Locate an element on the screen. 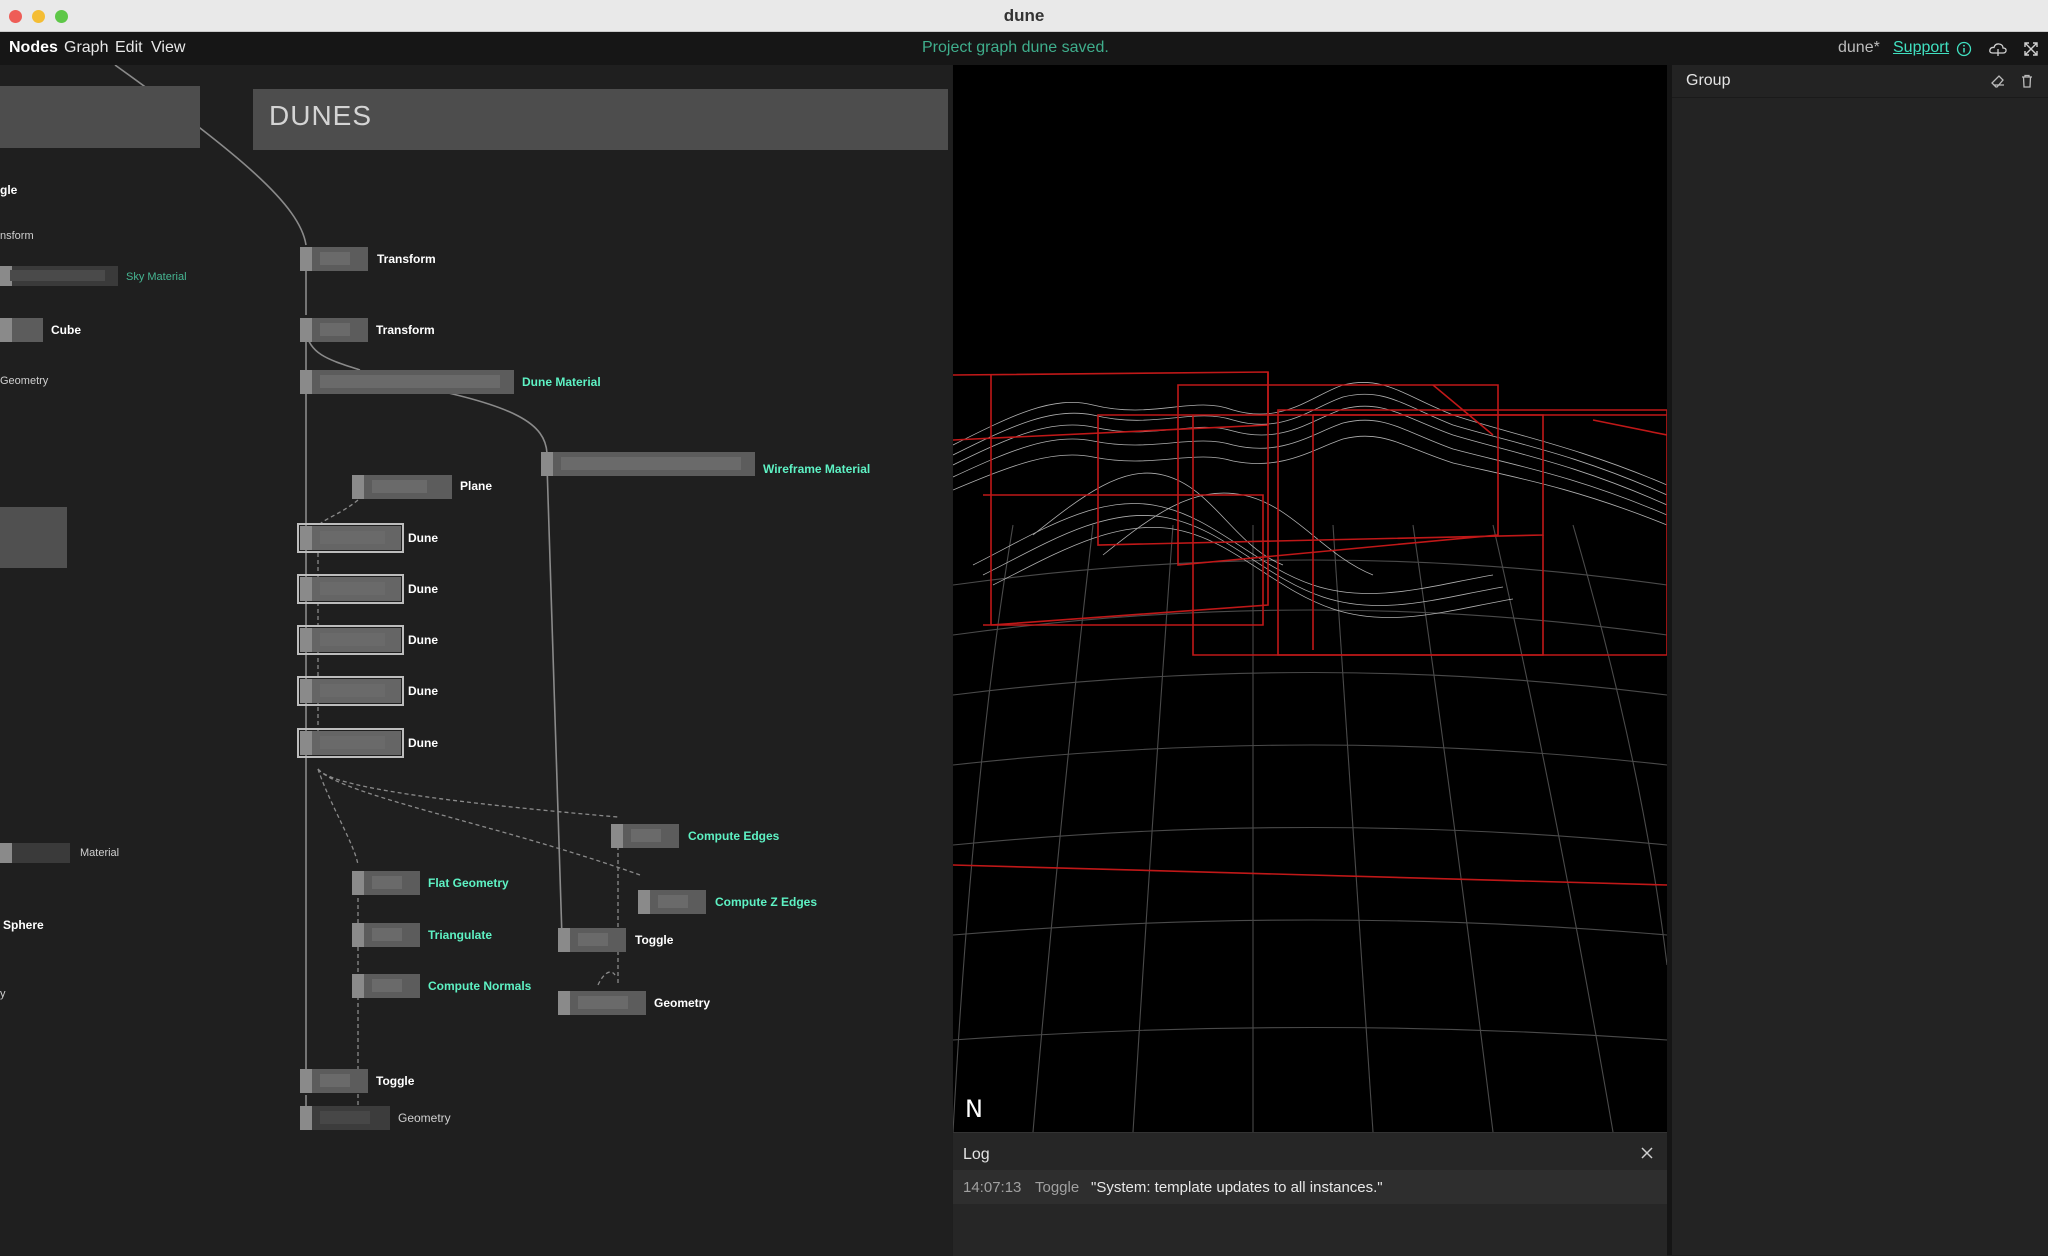  node-cube is located at coordinates (21, 330).